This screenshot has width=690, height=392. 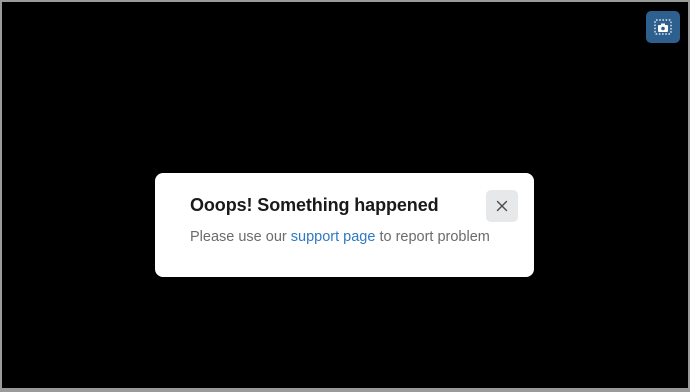 I want to click on screenshot-button, so click(x=663, y=27).